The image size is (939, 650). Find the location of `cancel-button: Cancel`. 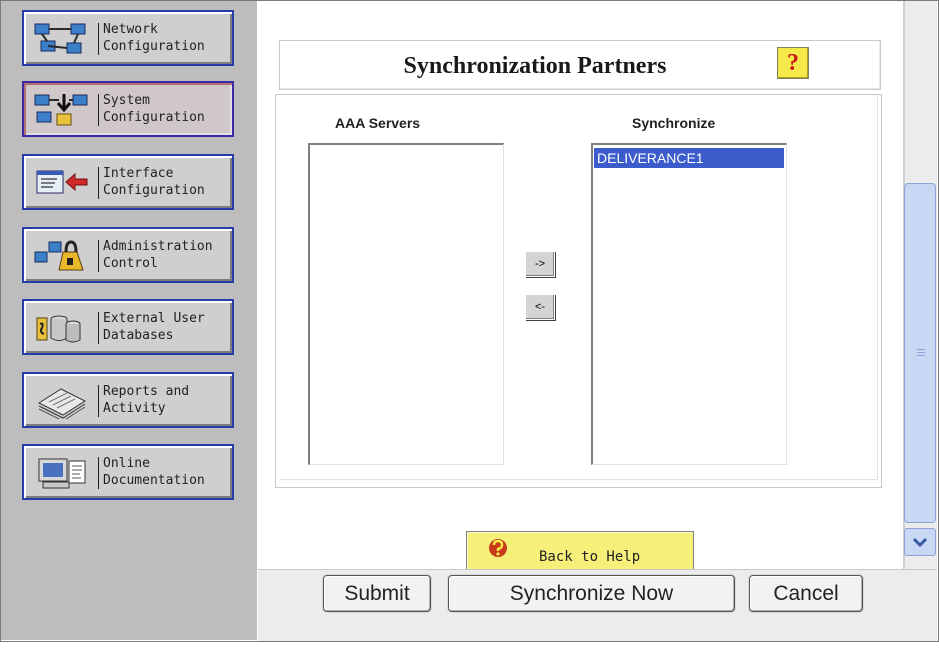

cancel-button: Cancel is located at coordinates (806, 593).